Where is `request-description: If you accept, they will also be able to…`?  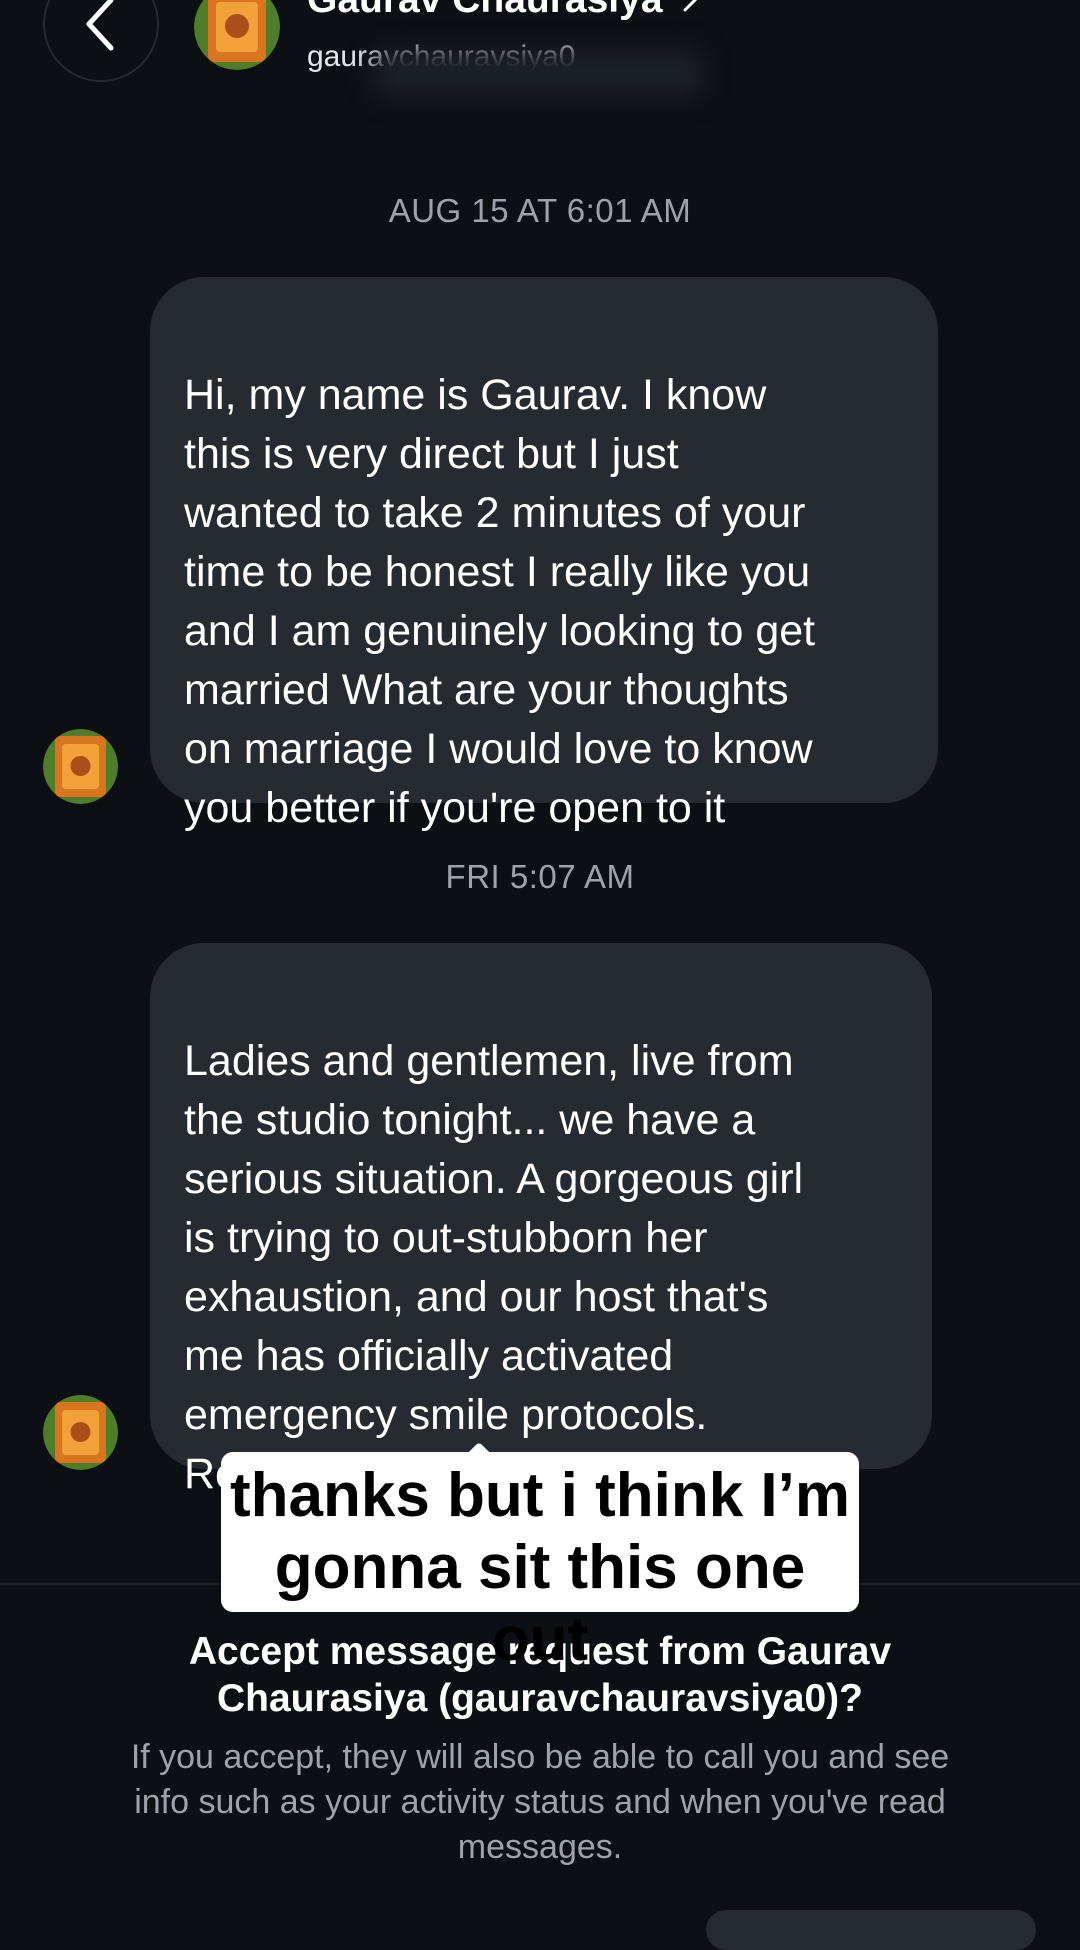 request-description: If you accept, they will also be able to… is located at coordinates (540, 1802).